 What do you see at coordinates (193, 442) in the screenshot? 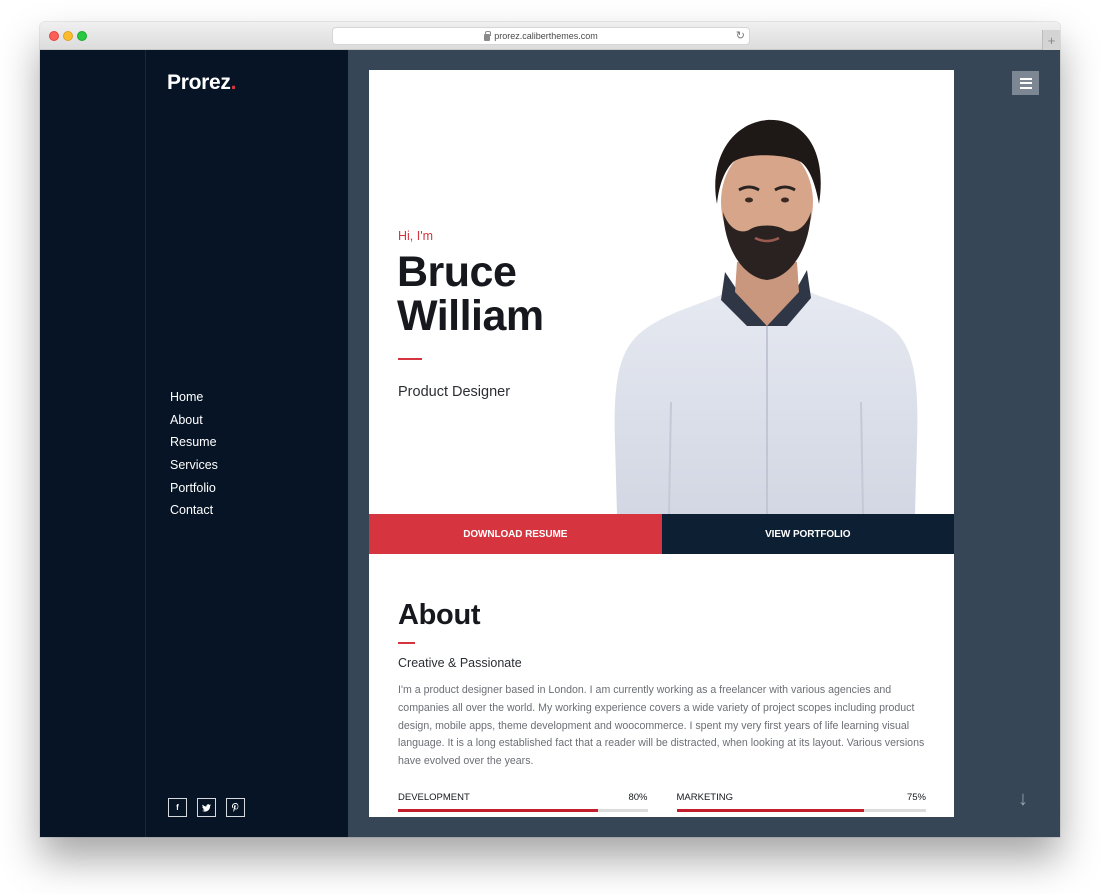
I see `nav-item-resume: Resume` at bounding box center [193, 442].